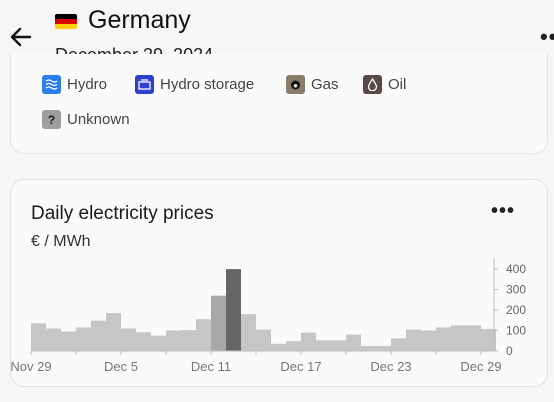 This screenshot has height=402, width=554. I want to click on chart-x-tick-label: Dec 5, so click(121, 366).